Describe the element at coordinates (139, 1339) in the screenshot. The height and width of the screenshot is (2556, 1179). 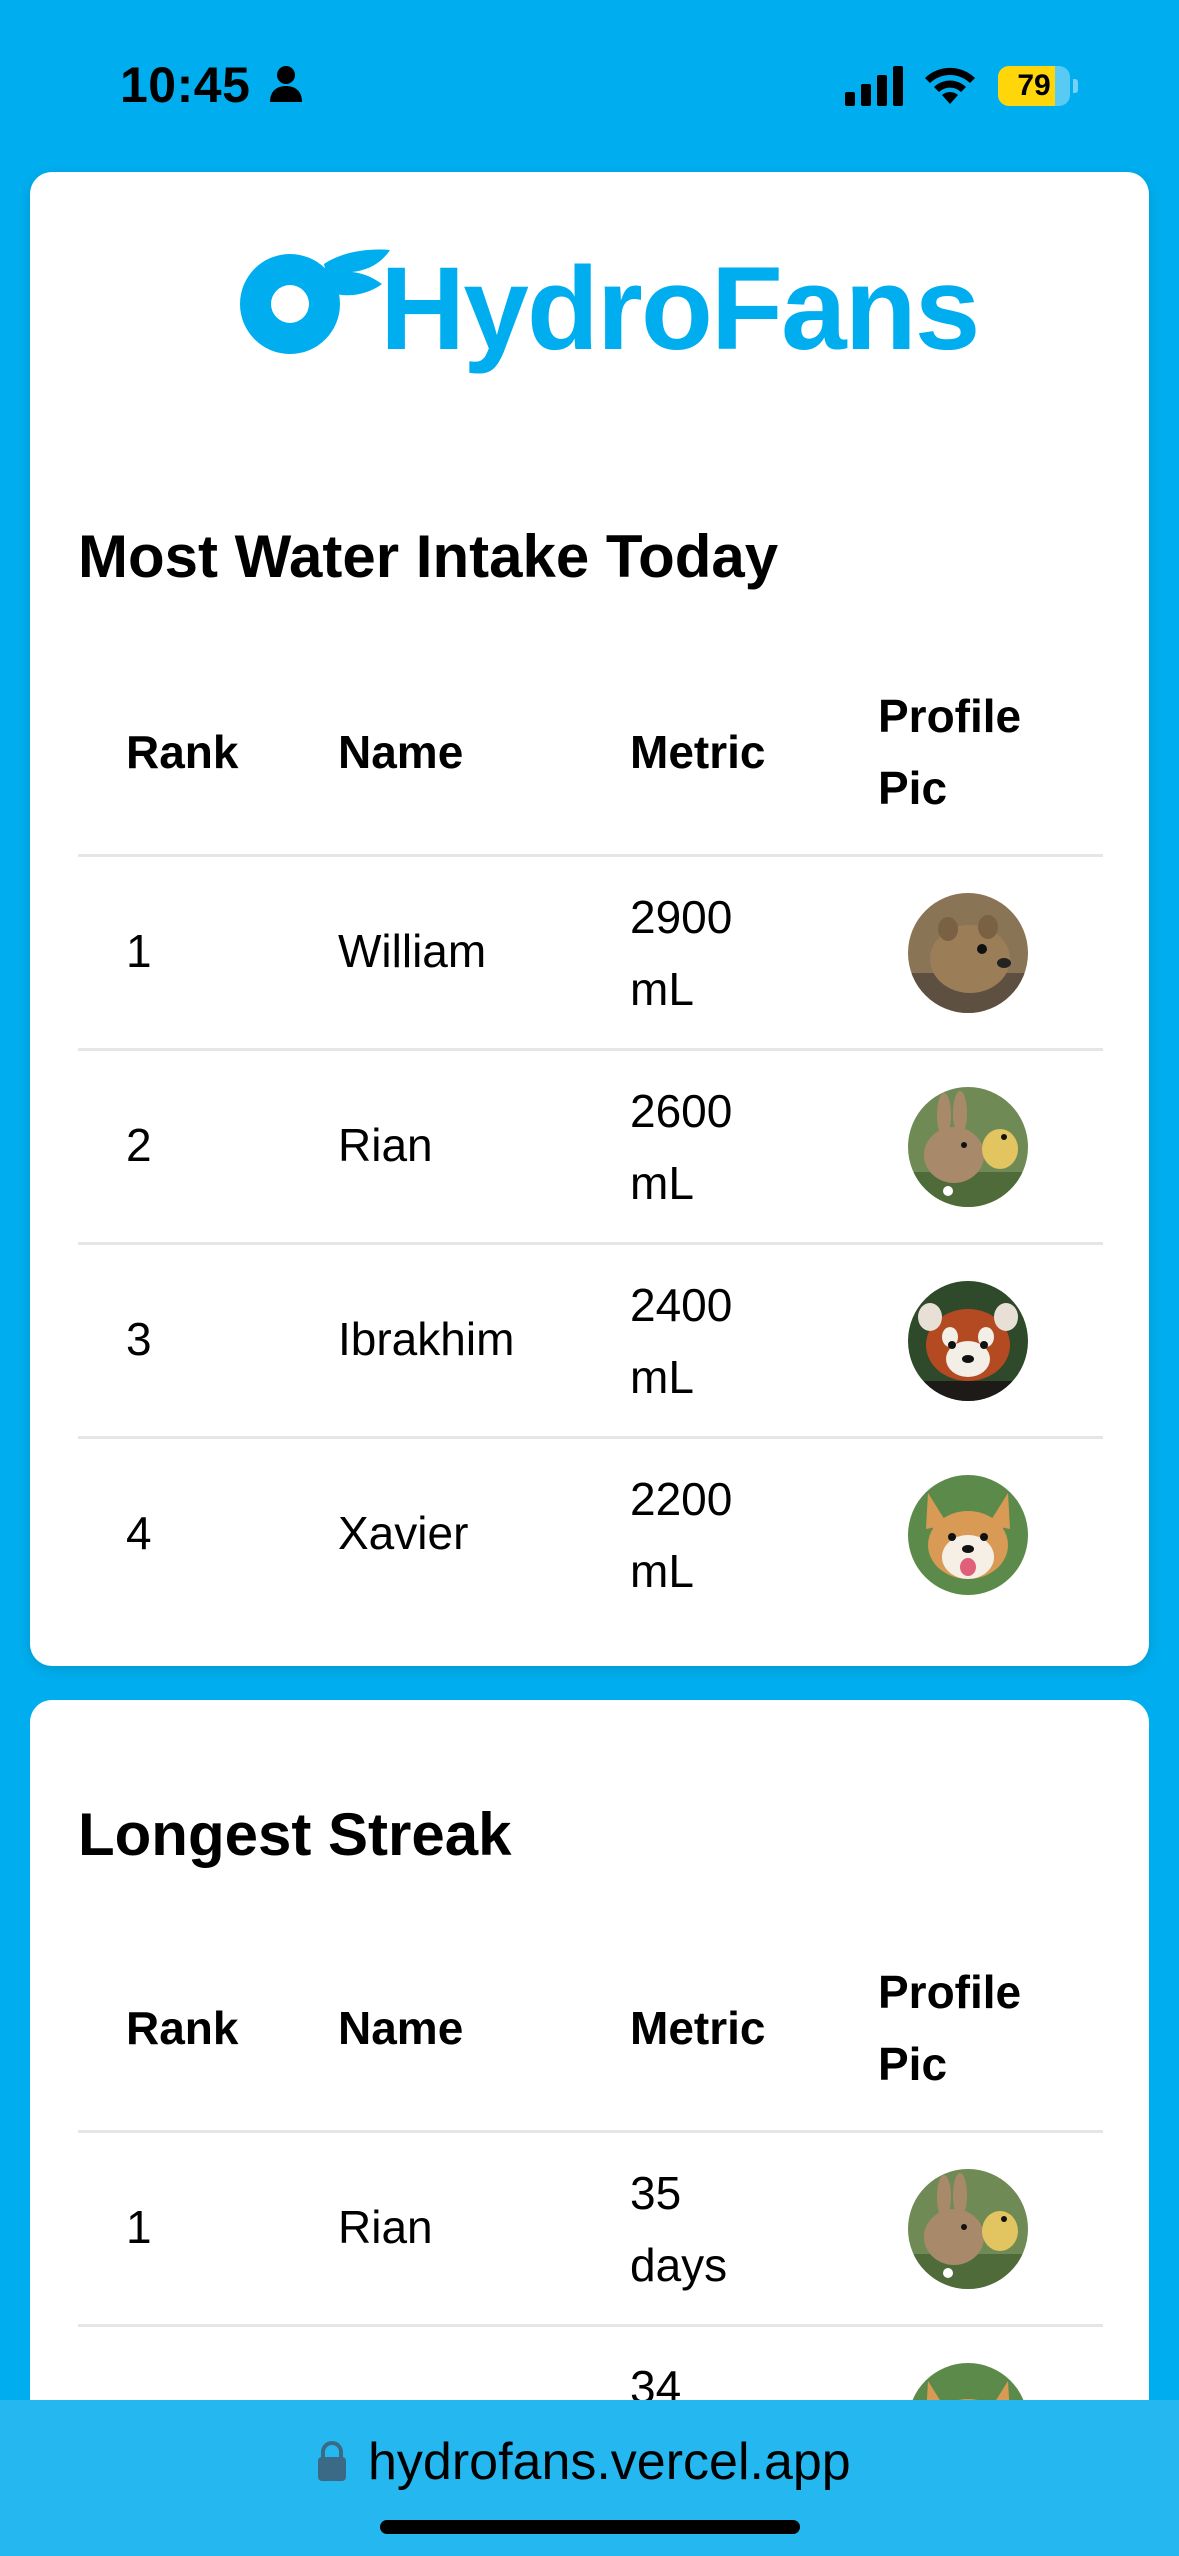
I see `rank-cell: 3` at that location.